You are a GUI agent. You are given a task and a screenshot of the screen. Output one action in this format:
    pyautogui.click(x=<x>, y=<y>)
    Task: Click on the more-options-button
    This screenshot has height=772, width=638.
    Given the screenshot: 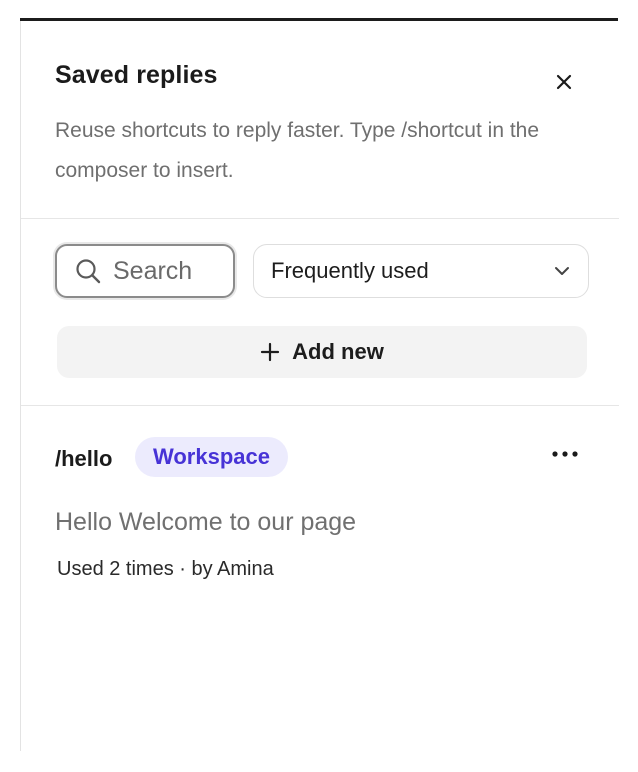 What is the action you would take?
    pyautogui.click(x=565, y=454)
    